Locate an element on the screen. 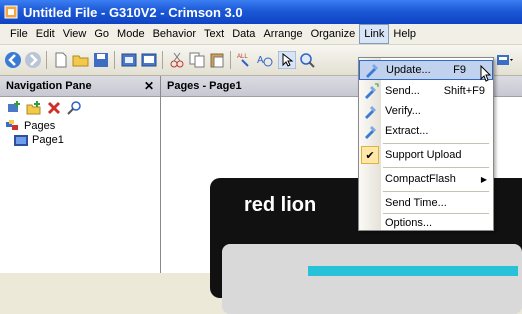 The height and width of the screenshot is (314, 522). tree-item-pages: Pages is located at coordinates (80, 126).